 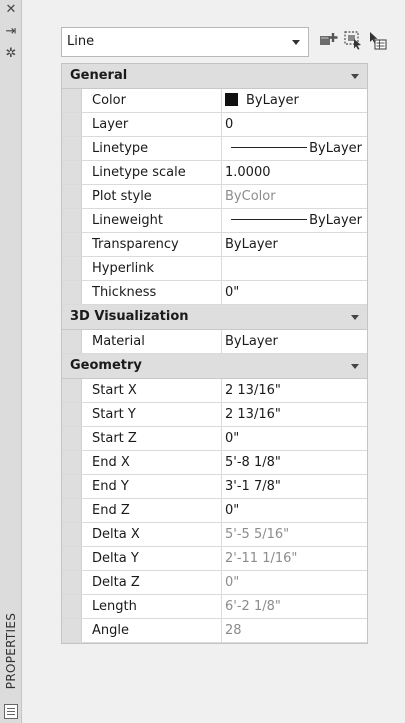 What do you see at coordinates (106, 365) in the screenshot?
I see `section-title: Geometry` at bounding box center [106, 365].